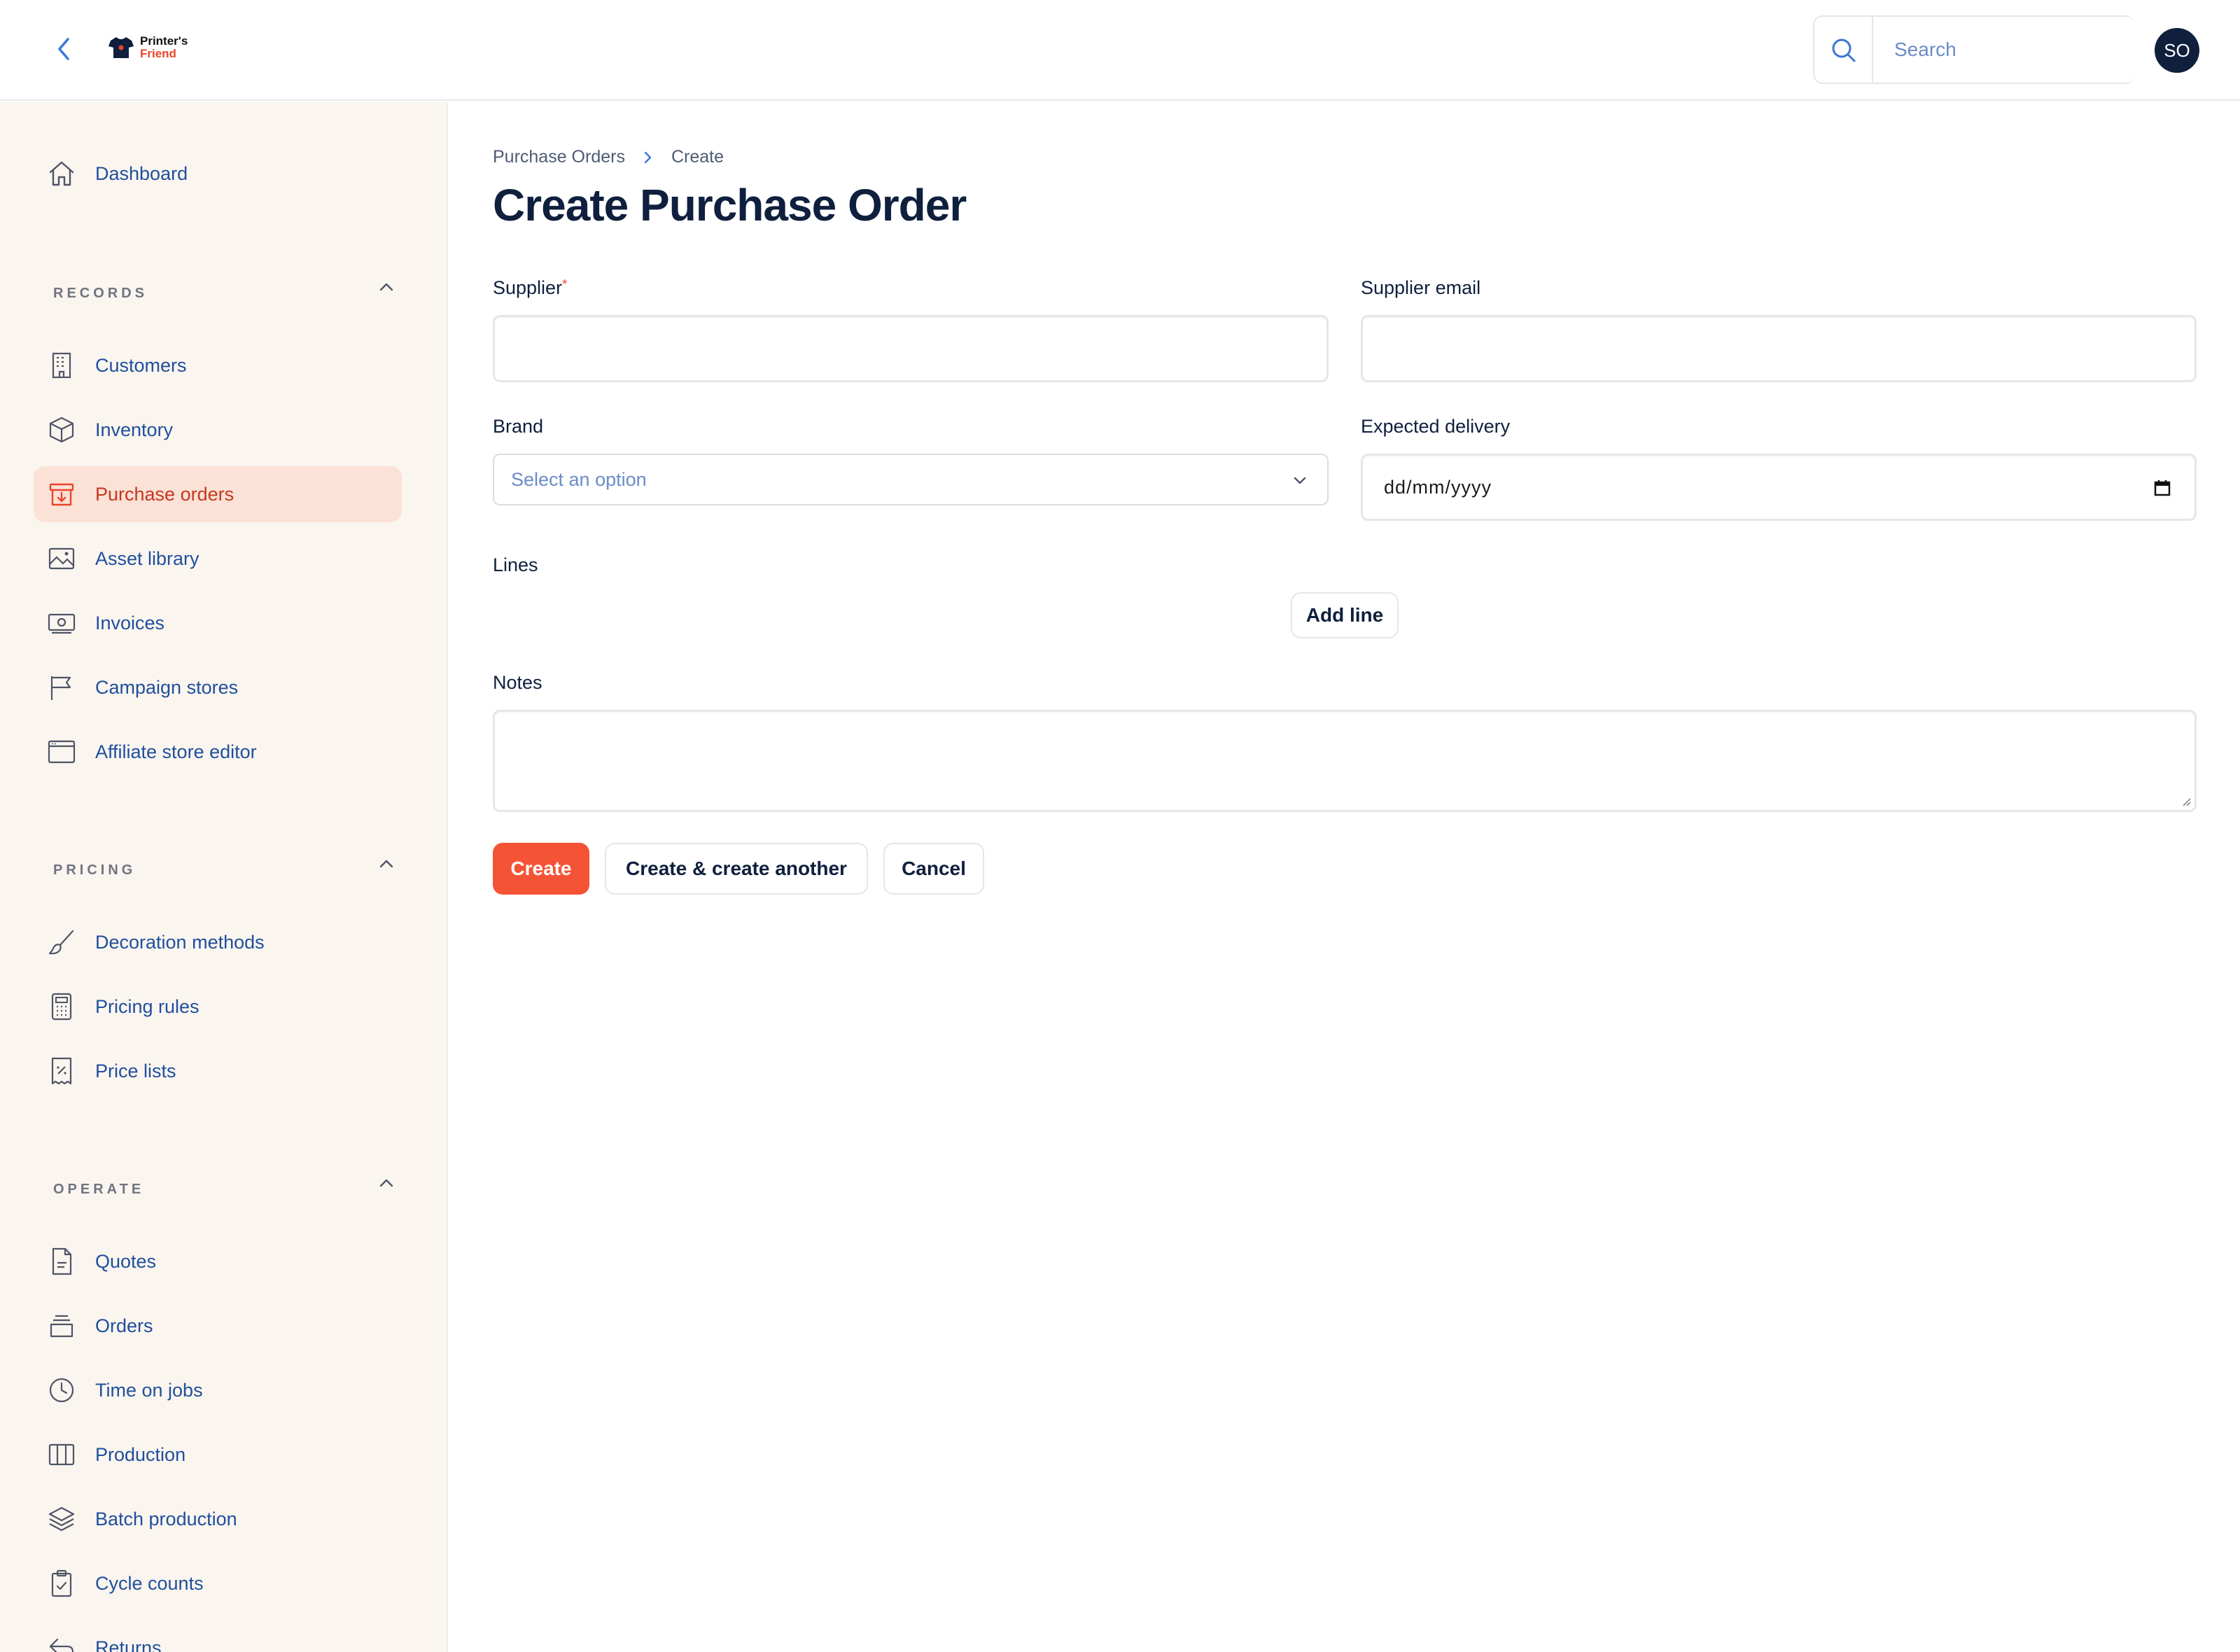 Image resolution: width=2240 pixels, height=1652 pixels. I want to click on sidebar-item-label: Purchase orders, so click(164, 494).